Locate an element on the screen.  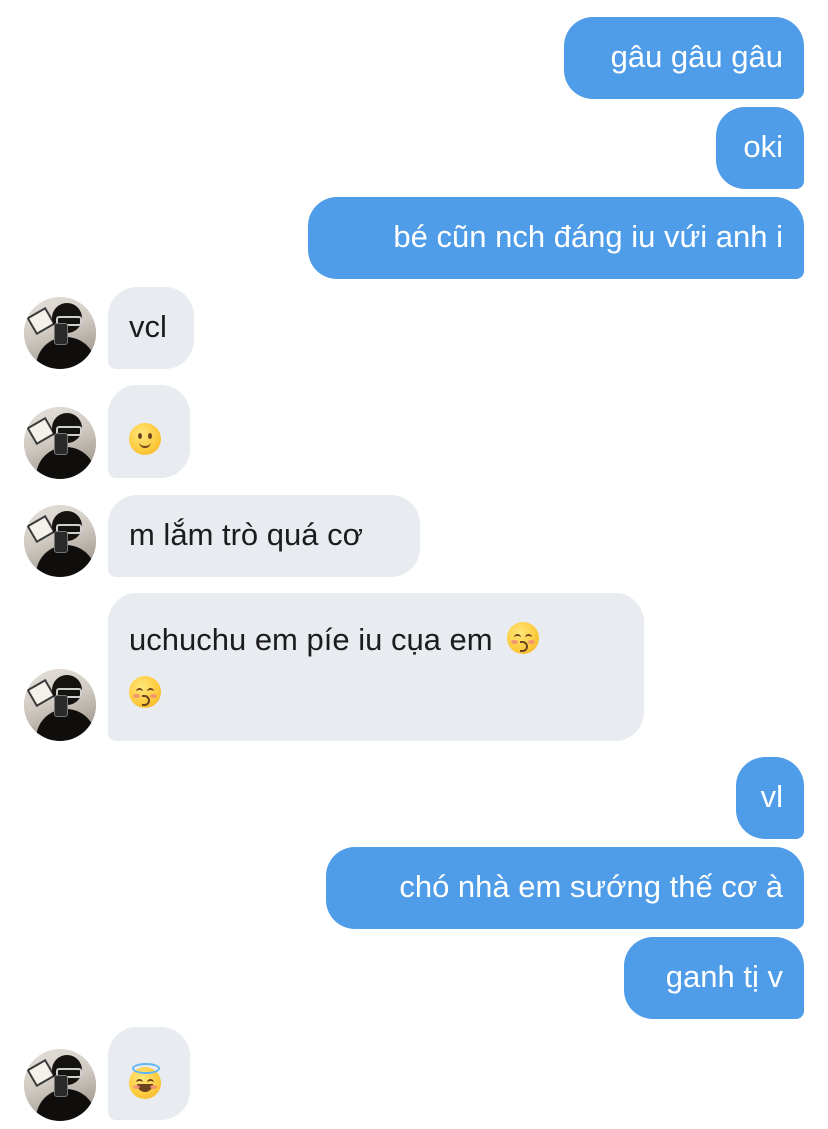
message-text: uchuchu em píe iu cụa em is located at coordinates (311, 639).